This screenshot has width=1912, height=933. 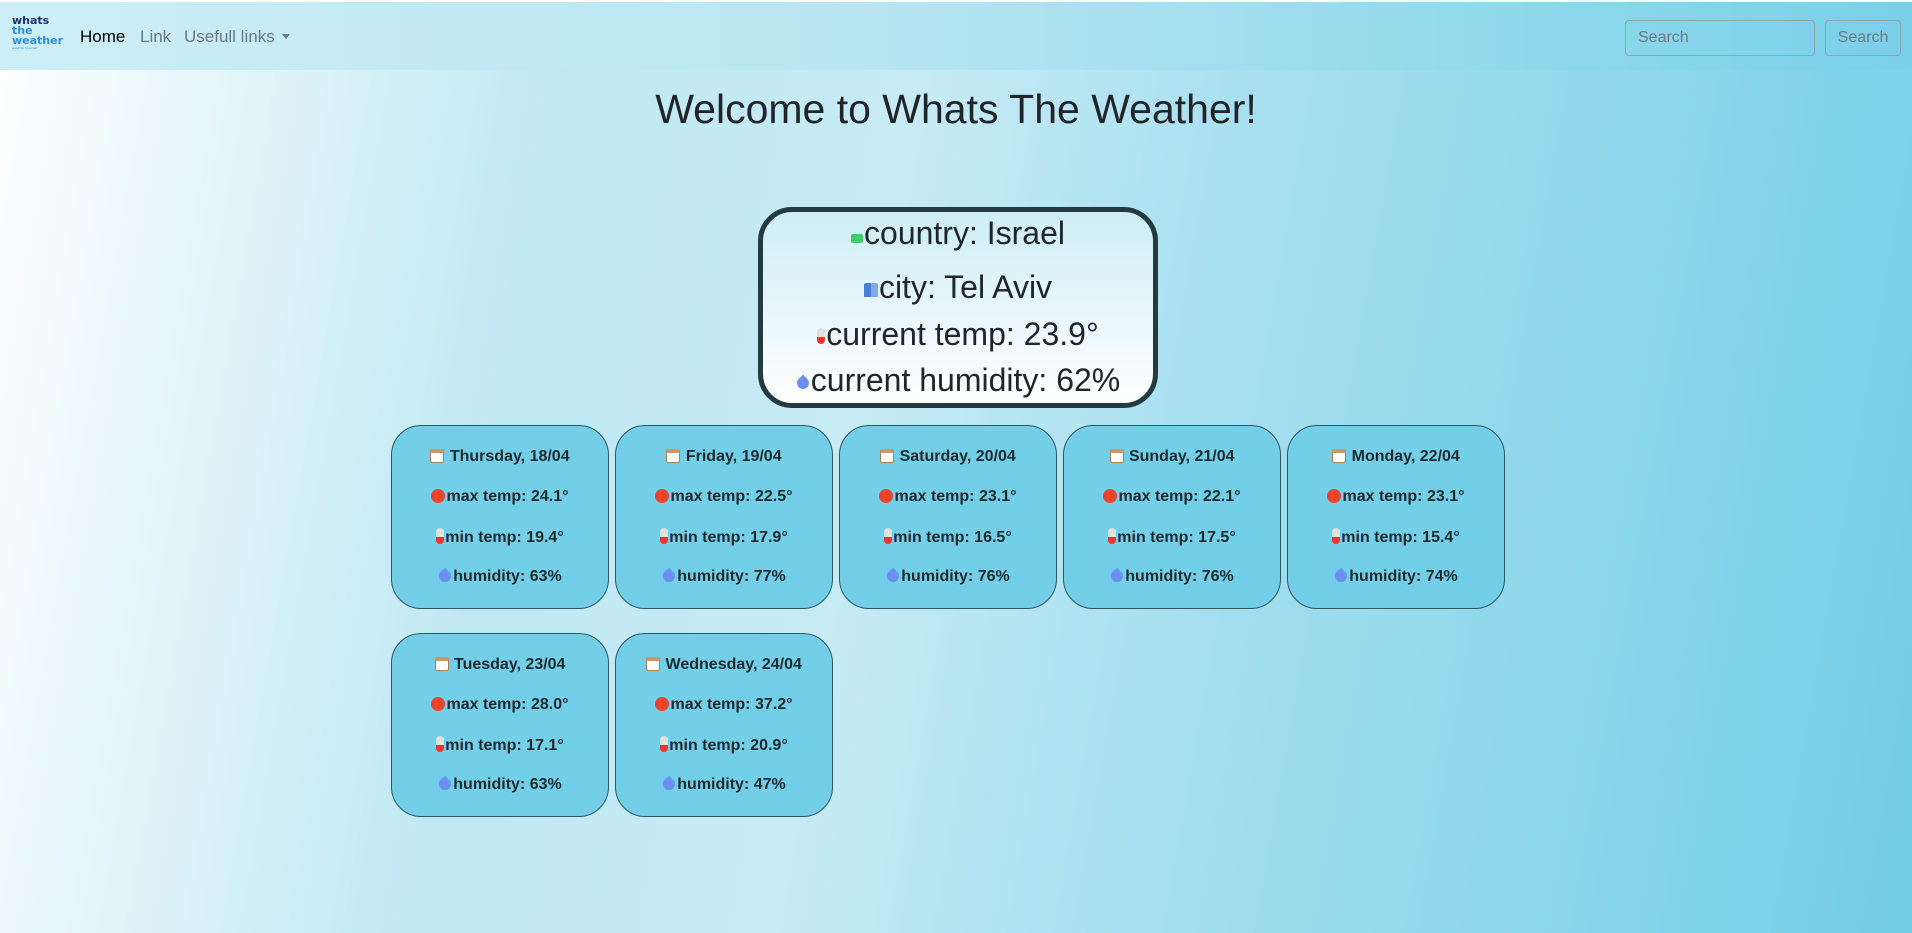 I want to click on thermometer-celsius-icon, so click(x=821, y=336).